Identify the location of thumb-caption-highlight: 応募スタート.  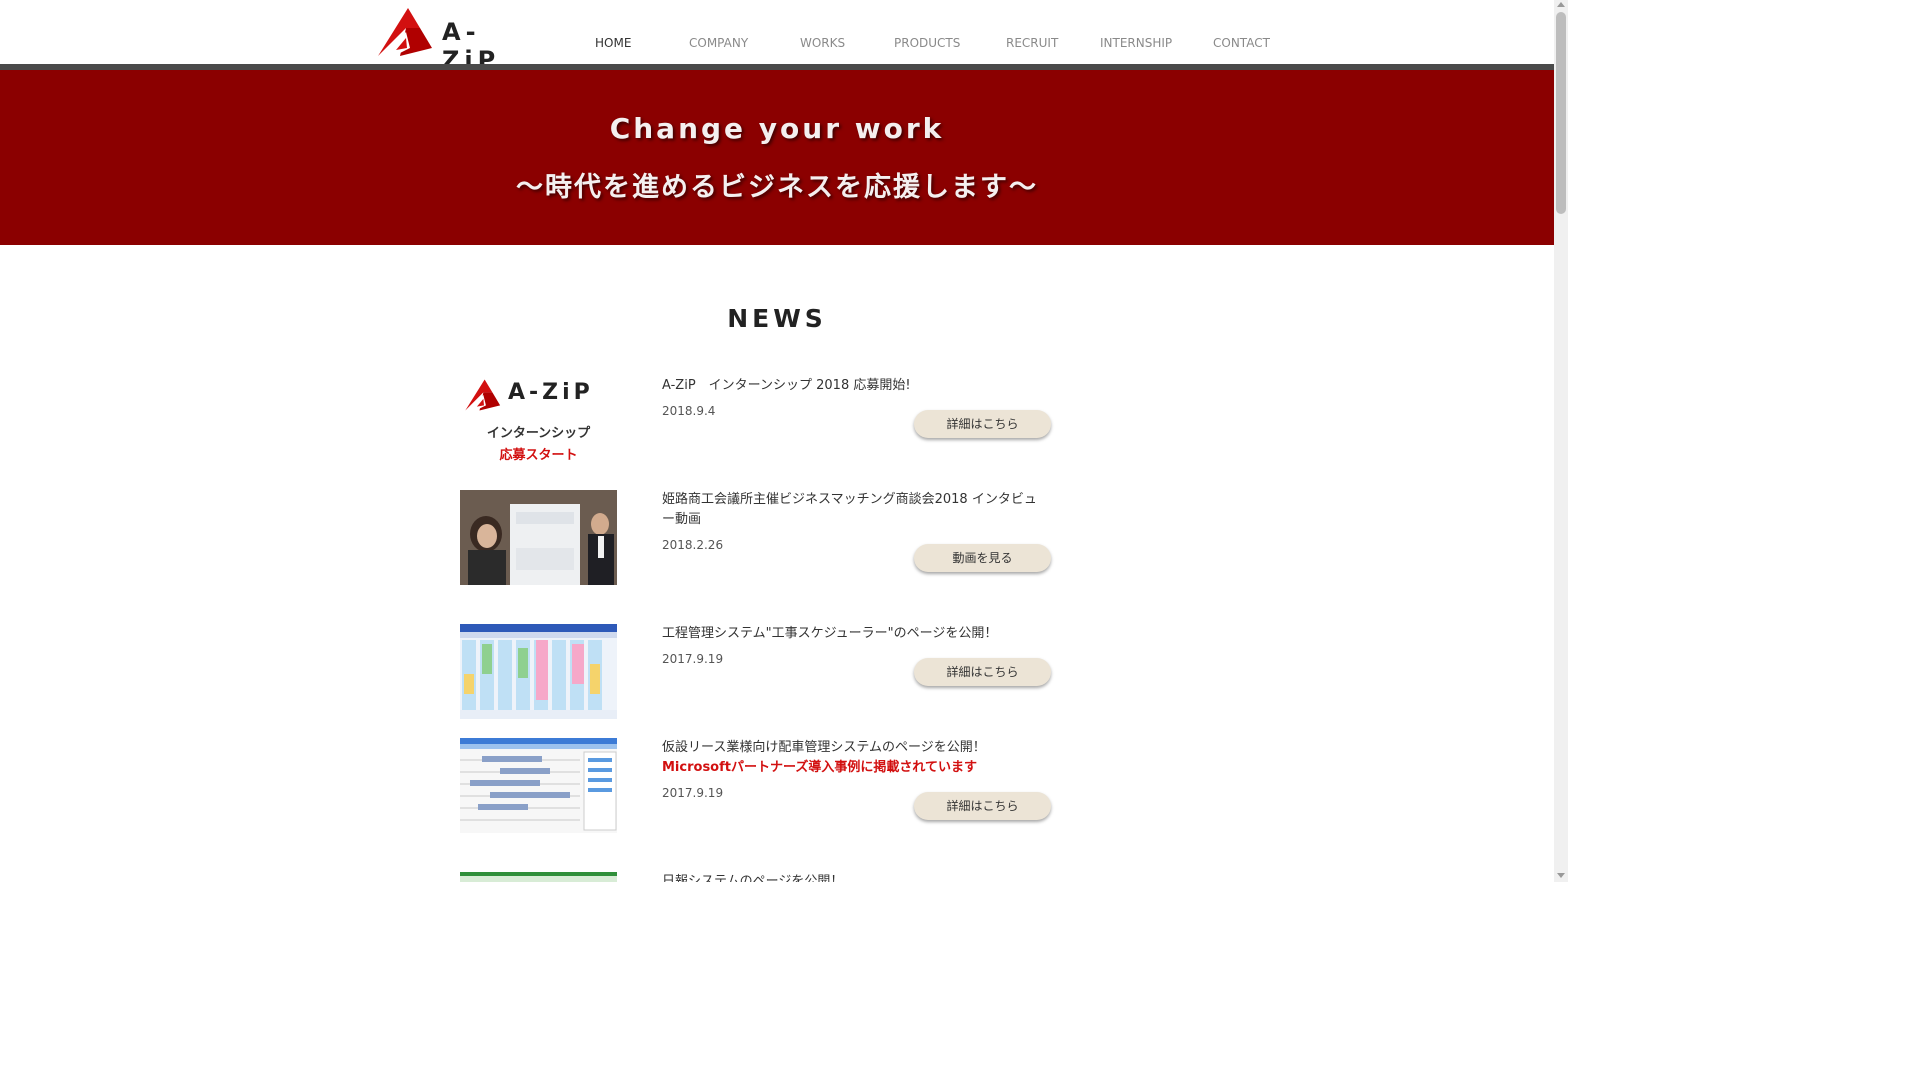
(538, 455).